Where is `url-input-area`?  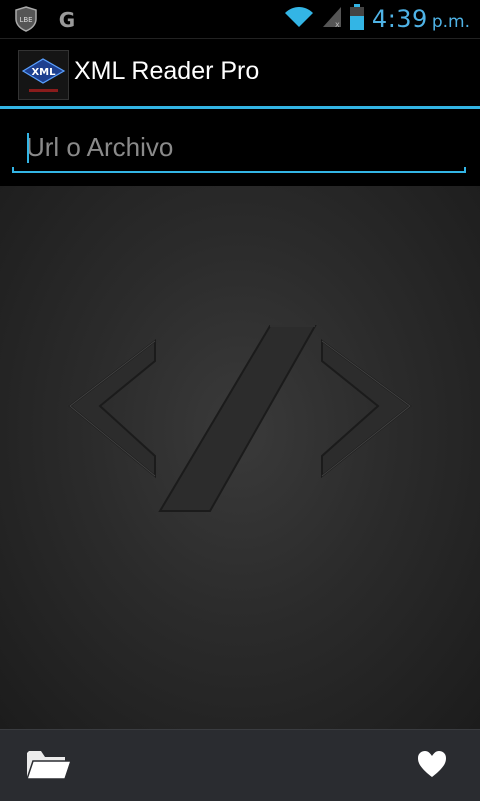 url-input-area is located at coordinates (240, 147).